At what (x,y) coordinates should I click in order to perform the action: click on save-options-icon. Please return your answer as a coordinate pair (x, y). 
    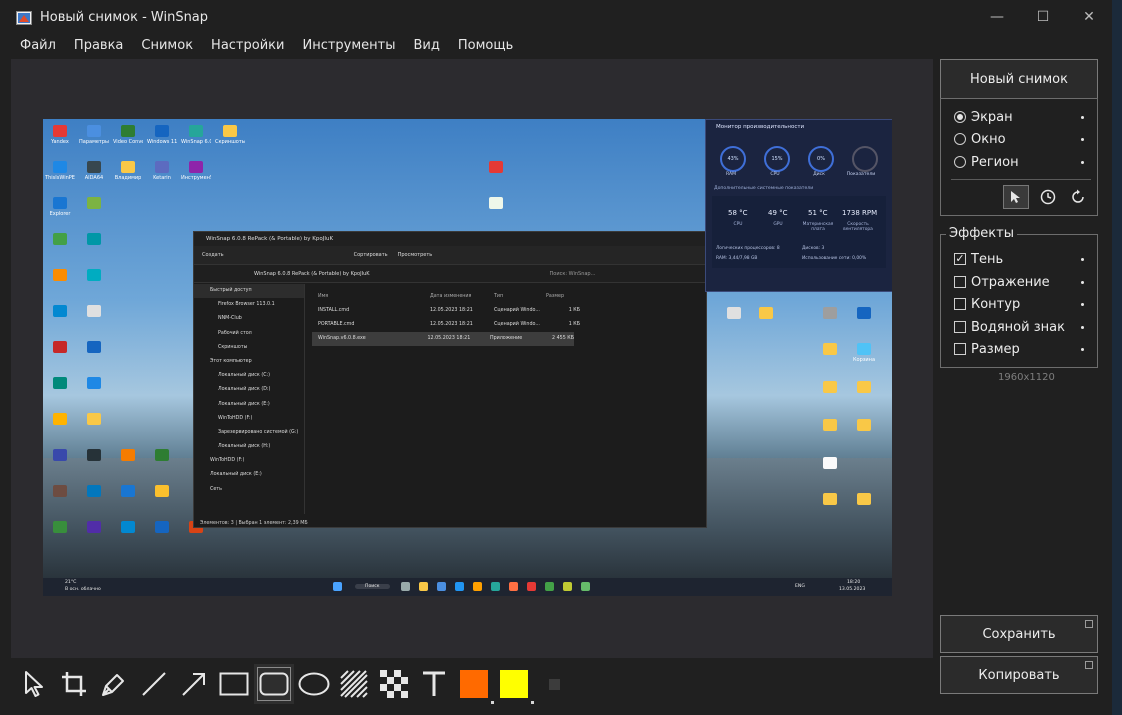
    Looking at the image, I should click on (1089, 624).